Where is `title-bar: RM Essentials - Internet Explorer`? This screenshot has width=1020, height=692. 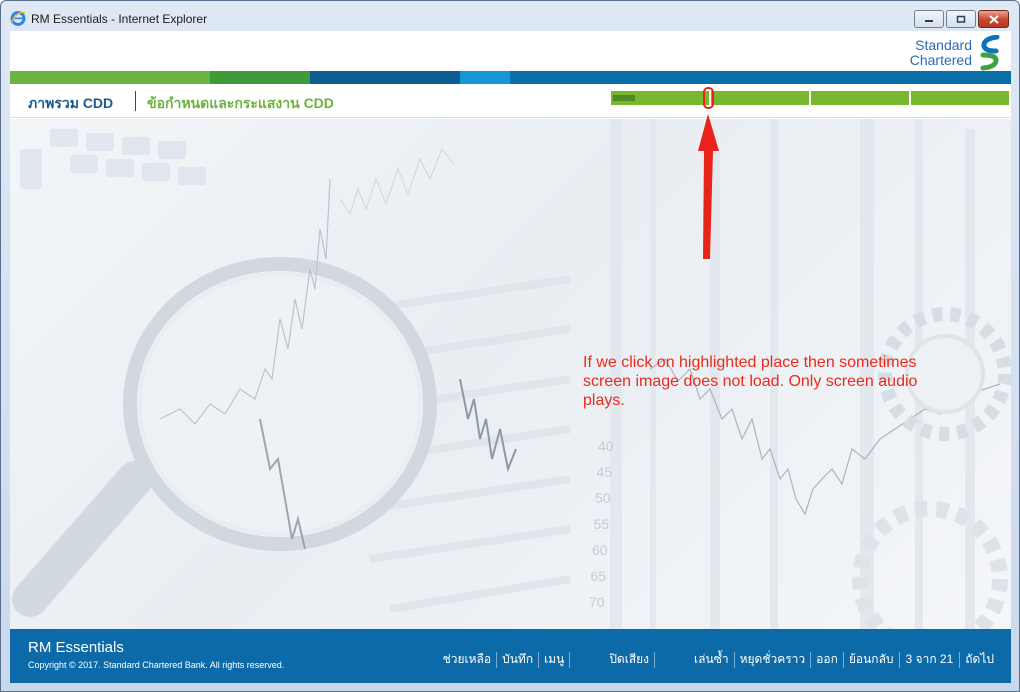 title-bar: RM Essentials - Internet Explorer is located at coordinates (510, 16).